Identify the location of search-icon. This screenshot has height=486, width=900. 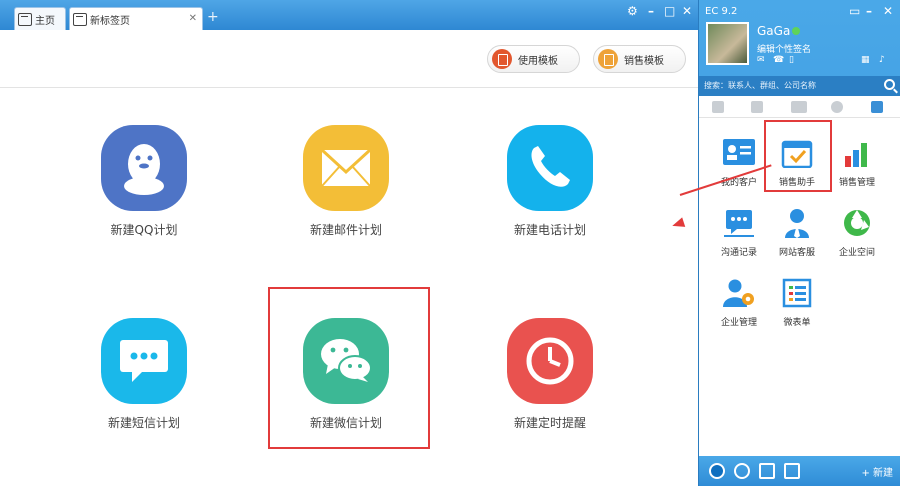
(889, 84).